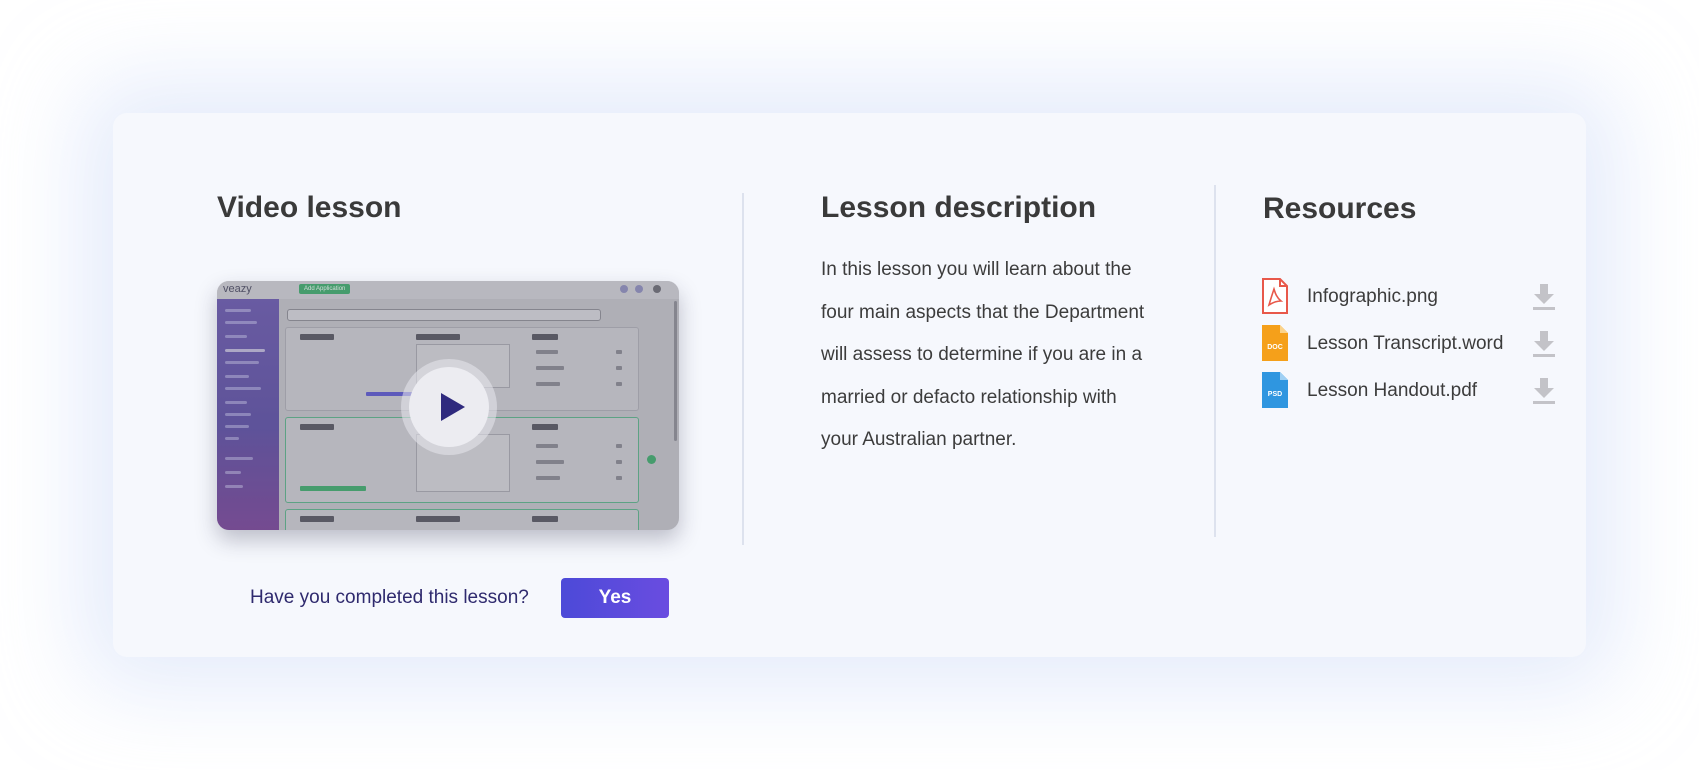  I want to click on resource-name: Infographic.png, so click(1372, 297).